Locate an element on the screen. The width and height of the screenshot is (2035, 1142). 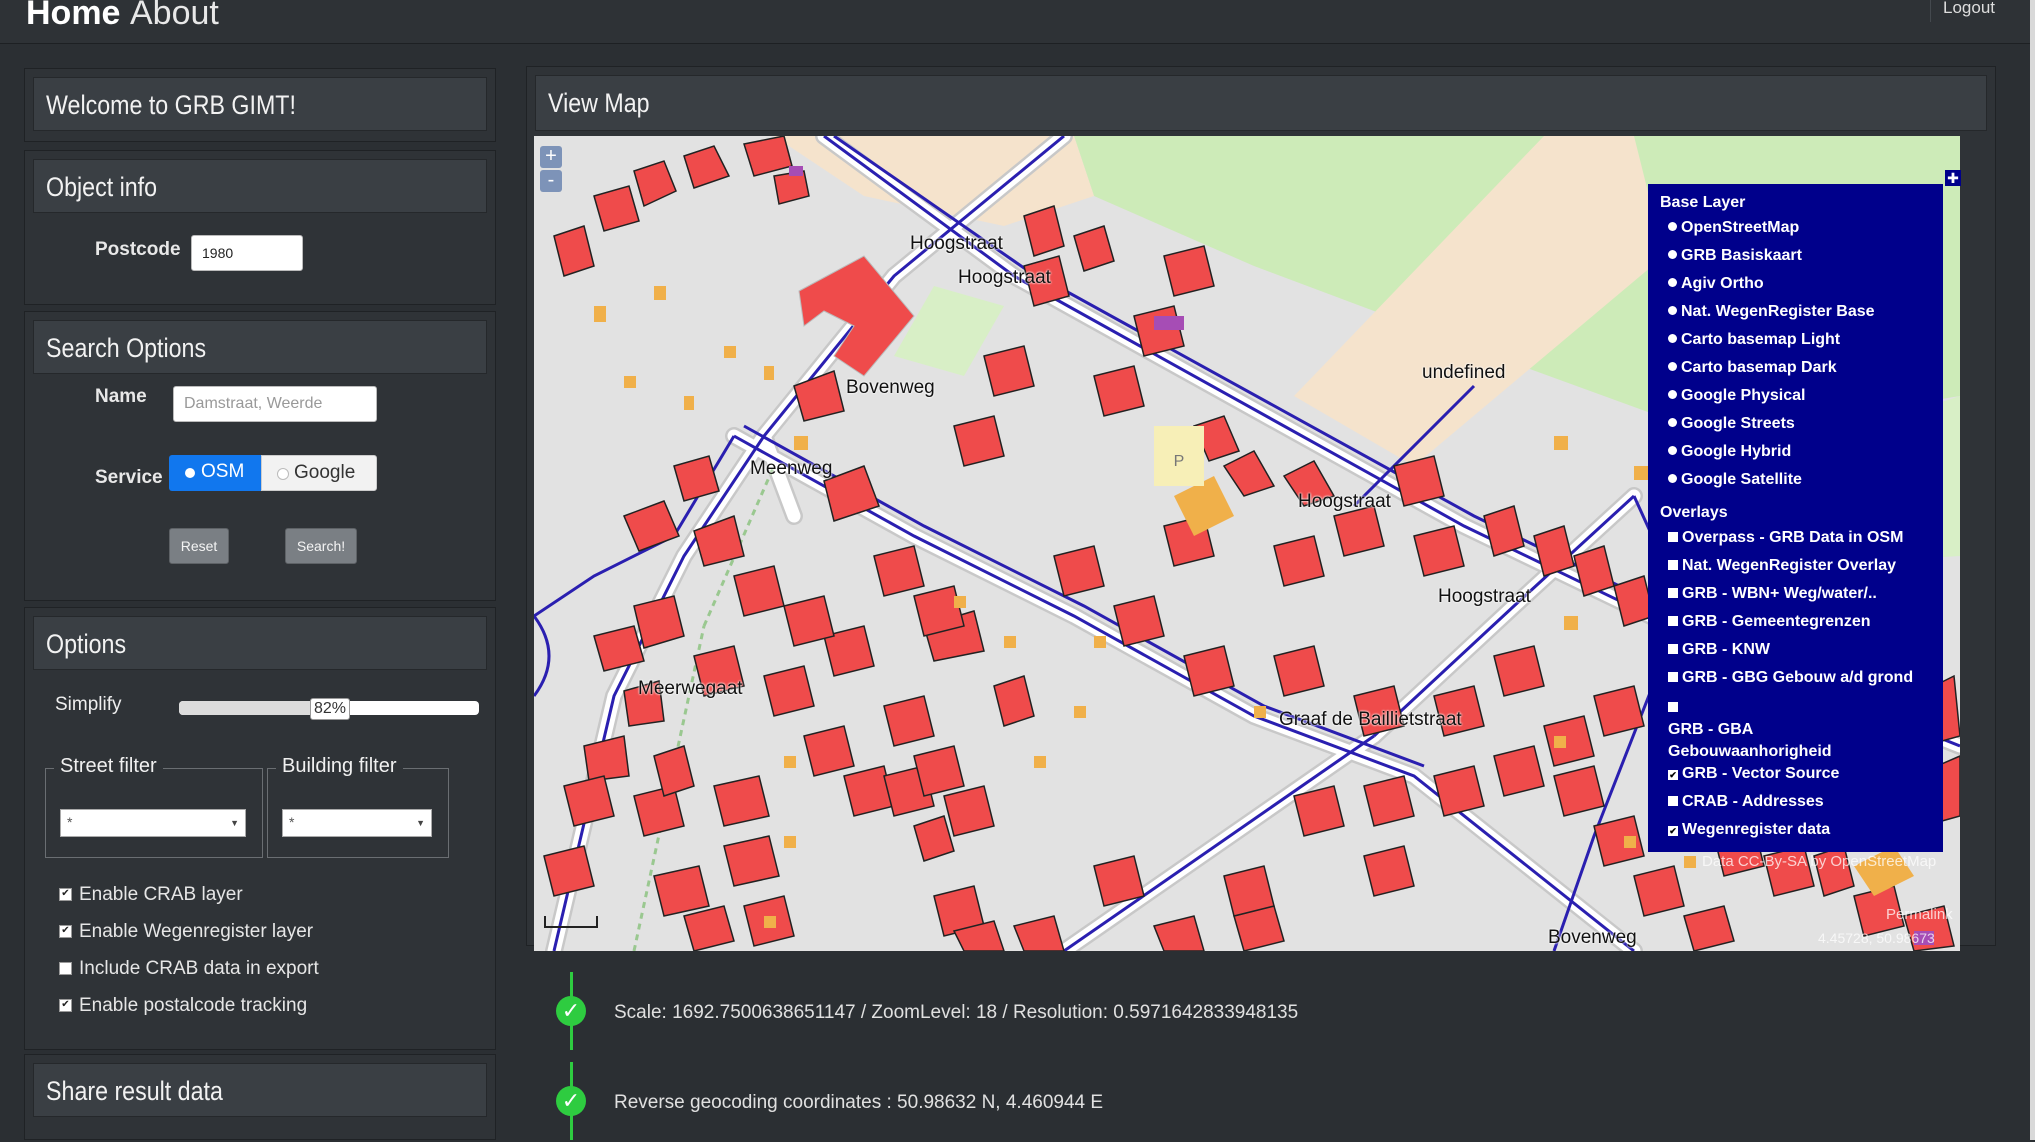
reset-button: Reset is located at coordinates (199, 546).